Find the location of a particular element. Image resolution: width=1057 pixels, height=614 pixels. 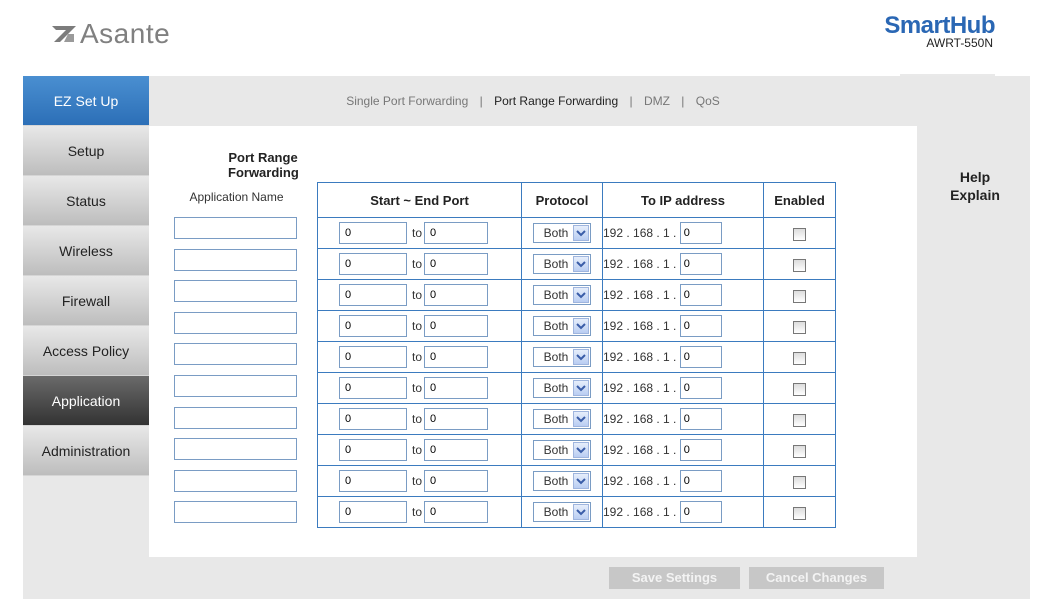

chevron-down-icon is located at coordinates (581, 512).